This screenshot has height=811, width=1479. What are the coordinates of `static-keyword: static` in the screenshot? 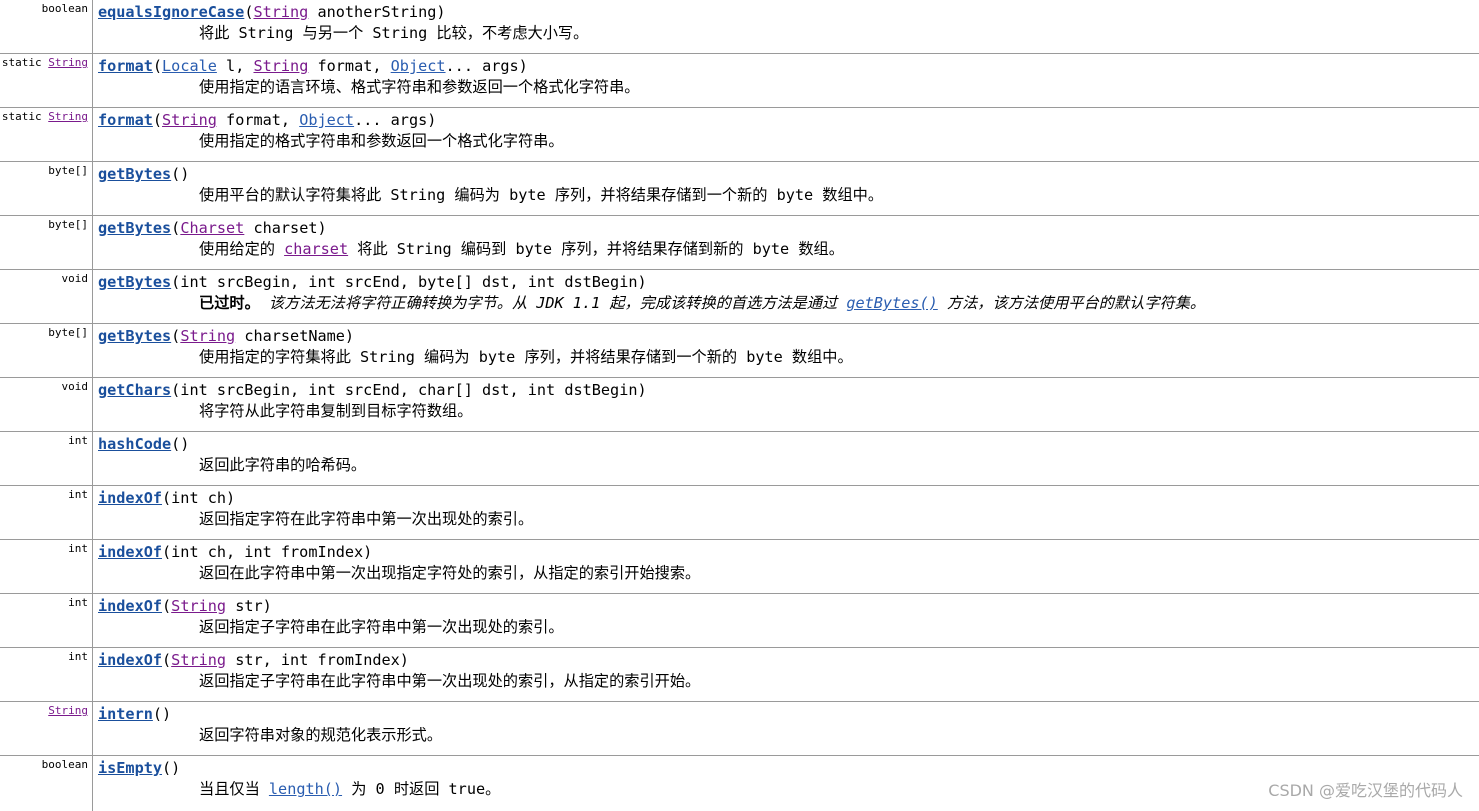 It's located at (25, 62).